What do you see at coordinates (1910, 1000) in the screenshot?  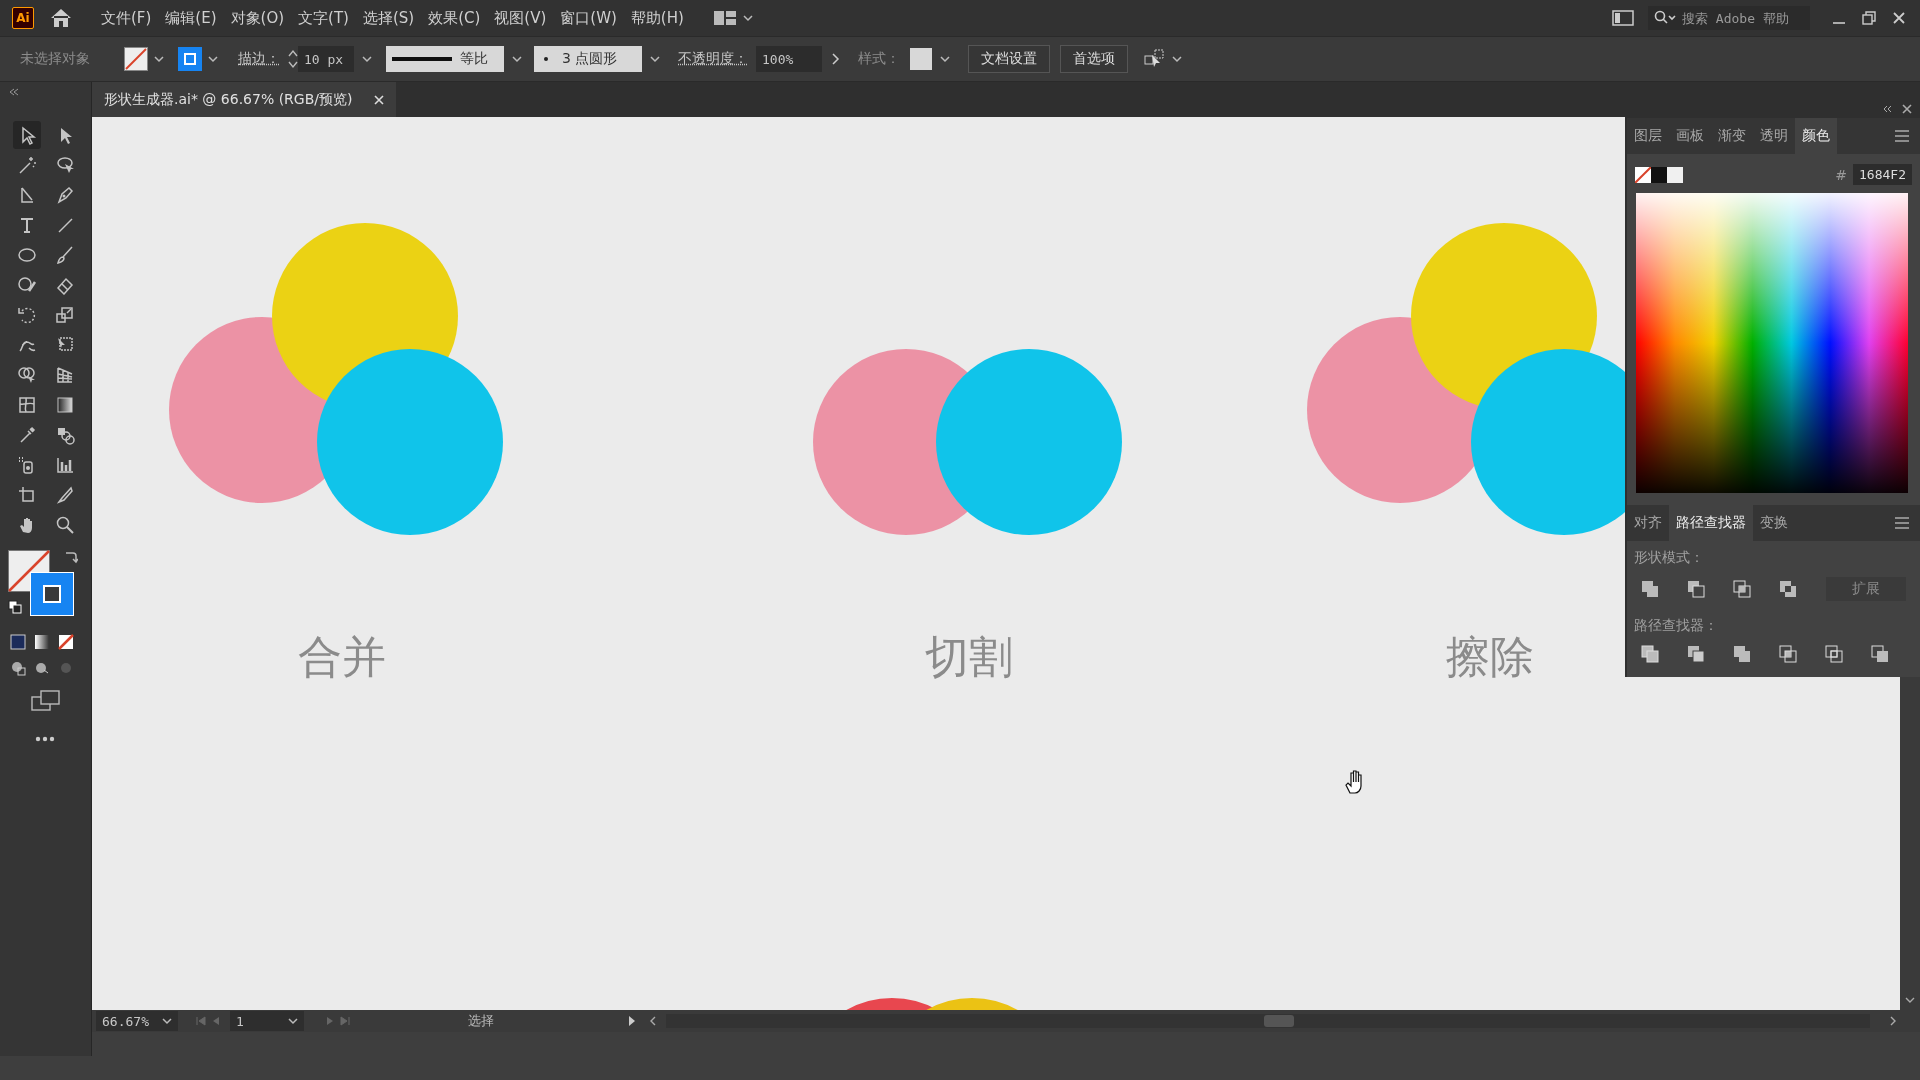 I see `scroll-down-icon` at bounding box center [1910, 1000].